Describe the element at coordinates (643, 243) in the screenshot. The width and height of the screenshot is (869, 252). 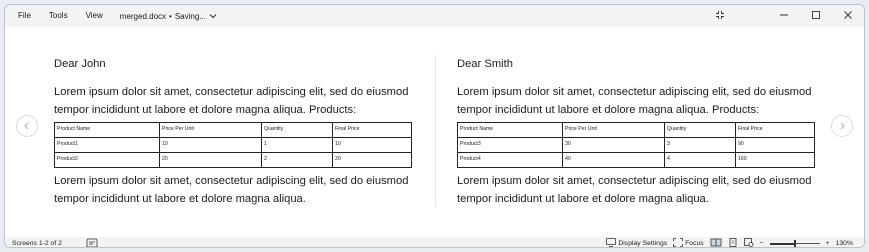
I see `display-settings-label: Display Settings` at that location.